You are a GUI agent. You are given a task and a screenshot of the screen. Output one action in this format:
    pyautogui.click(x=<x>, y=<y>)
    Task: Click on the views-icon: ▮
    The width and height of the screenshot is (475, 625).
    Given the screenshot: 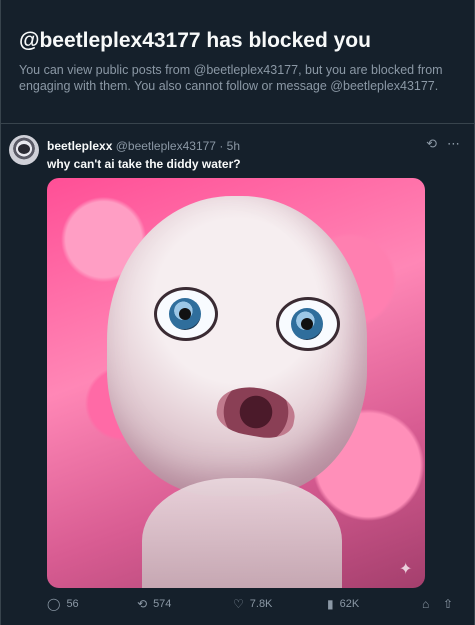 What is the action you would take?
    pyautogui.click(x=330, y=604)
    